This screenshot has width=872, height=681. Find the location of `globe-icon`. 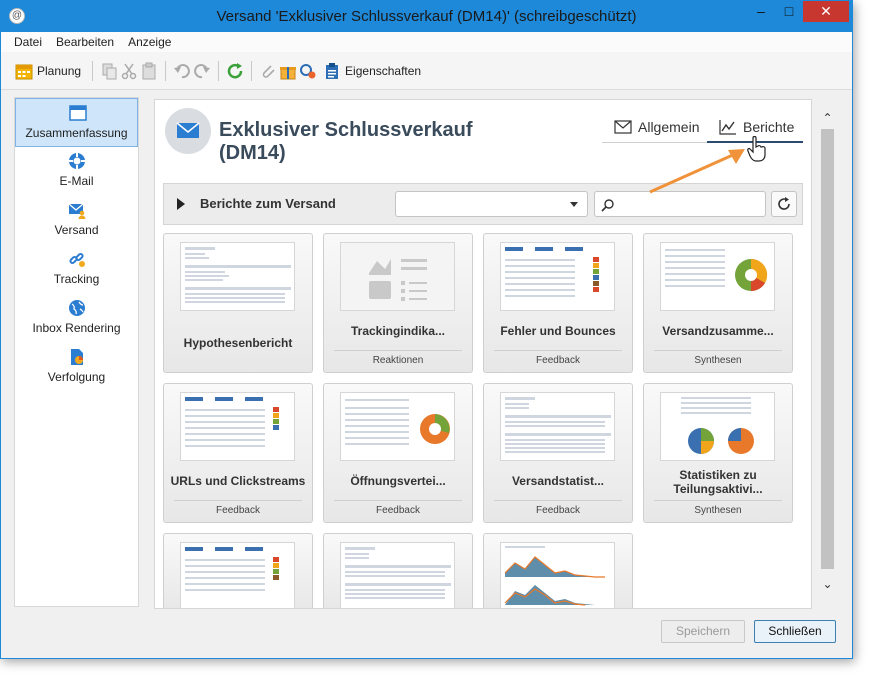

globe-icon is located at coordinates (77, 308).